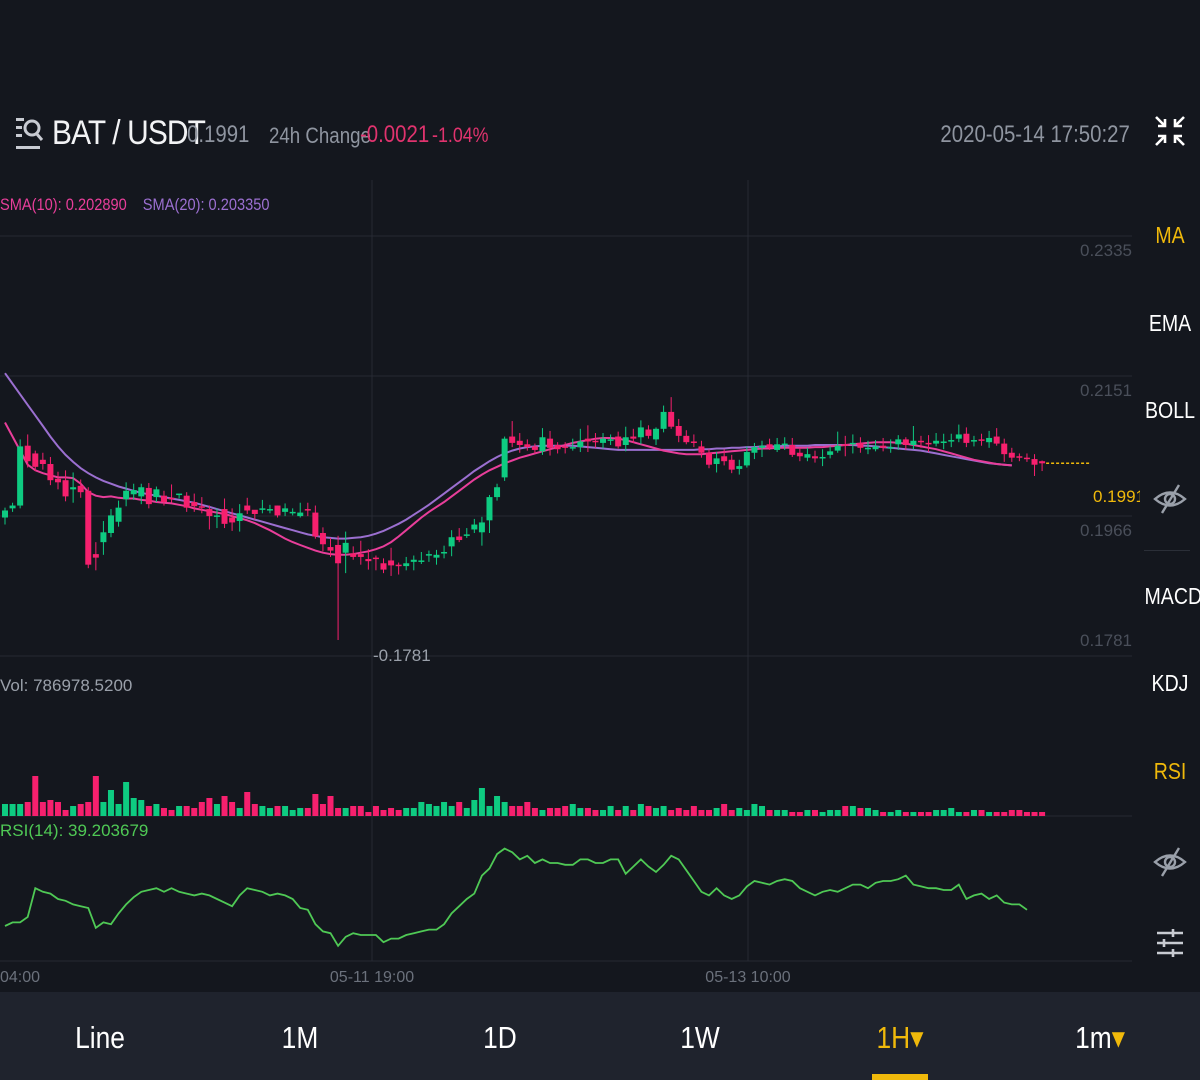  Describe the element at coordinates (300, 1038) in the screenshot. I see `timeframe-1M: 1M` at that location.